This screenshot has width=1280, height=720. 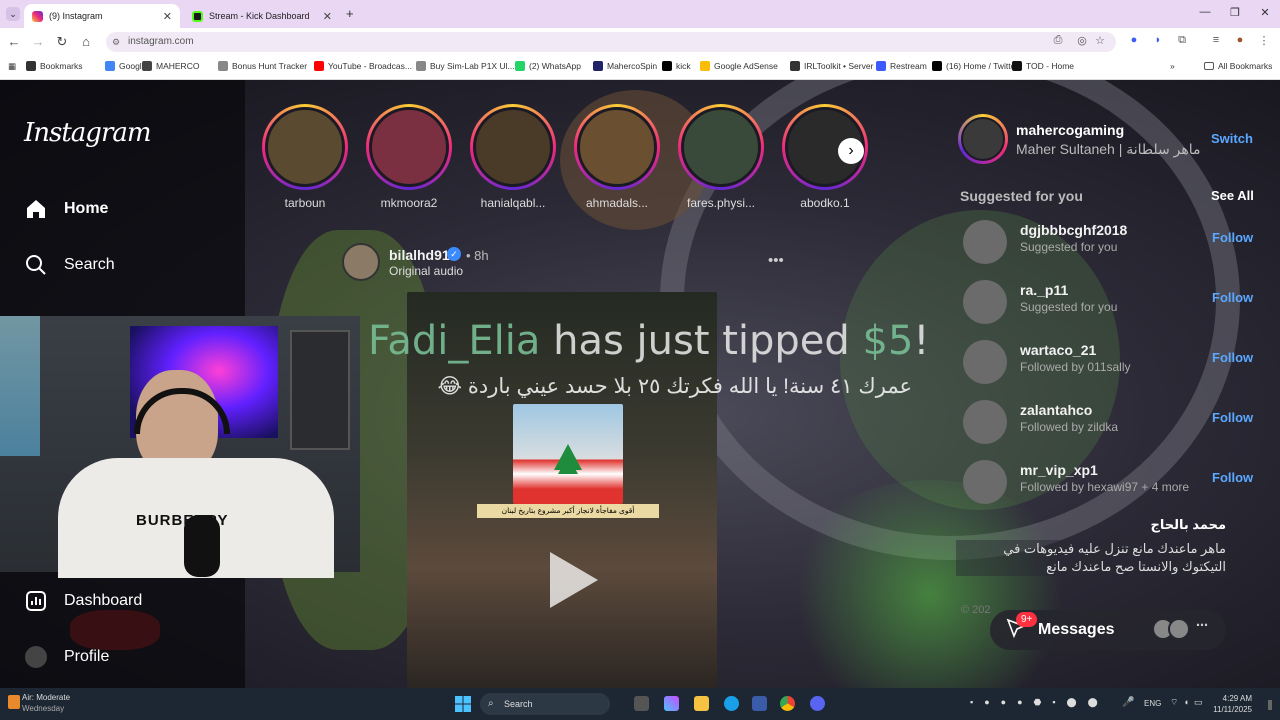 What do you see at coordinates (197, 16) in the screenshot?
I see `kick-favicon-icon` at bounding box center [197, 16].